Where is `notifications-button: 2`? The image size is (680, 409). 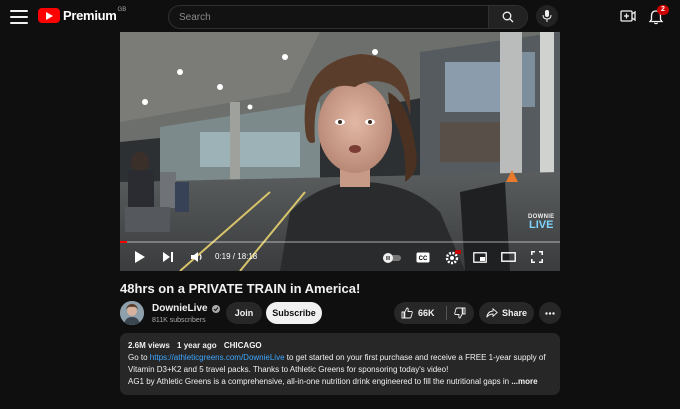
notifications-button: 2 is located at coordinates (658, 15).